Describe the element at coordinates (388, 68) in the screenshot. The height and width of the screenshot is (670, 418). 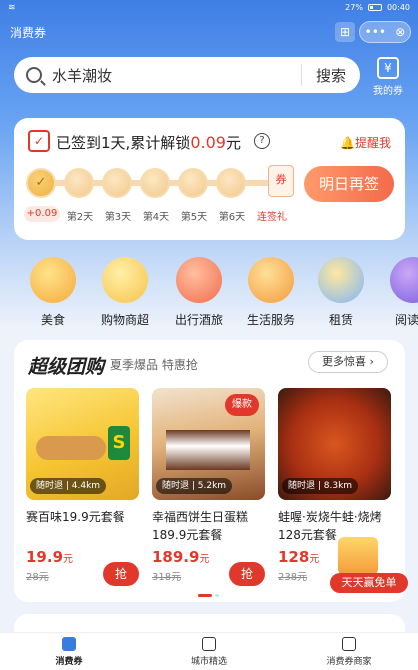
I see `coupon-icon: ¥` at that location.